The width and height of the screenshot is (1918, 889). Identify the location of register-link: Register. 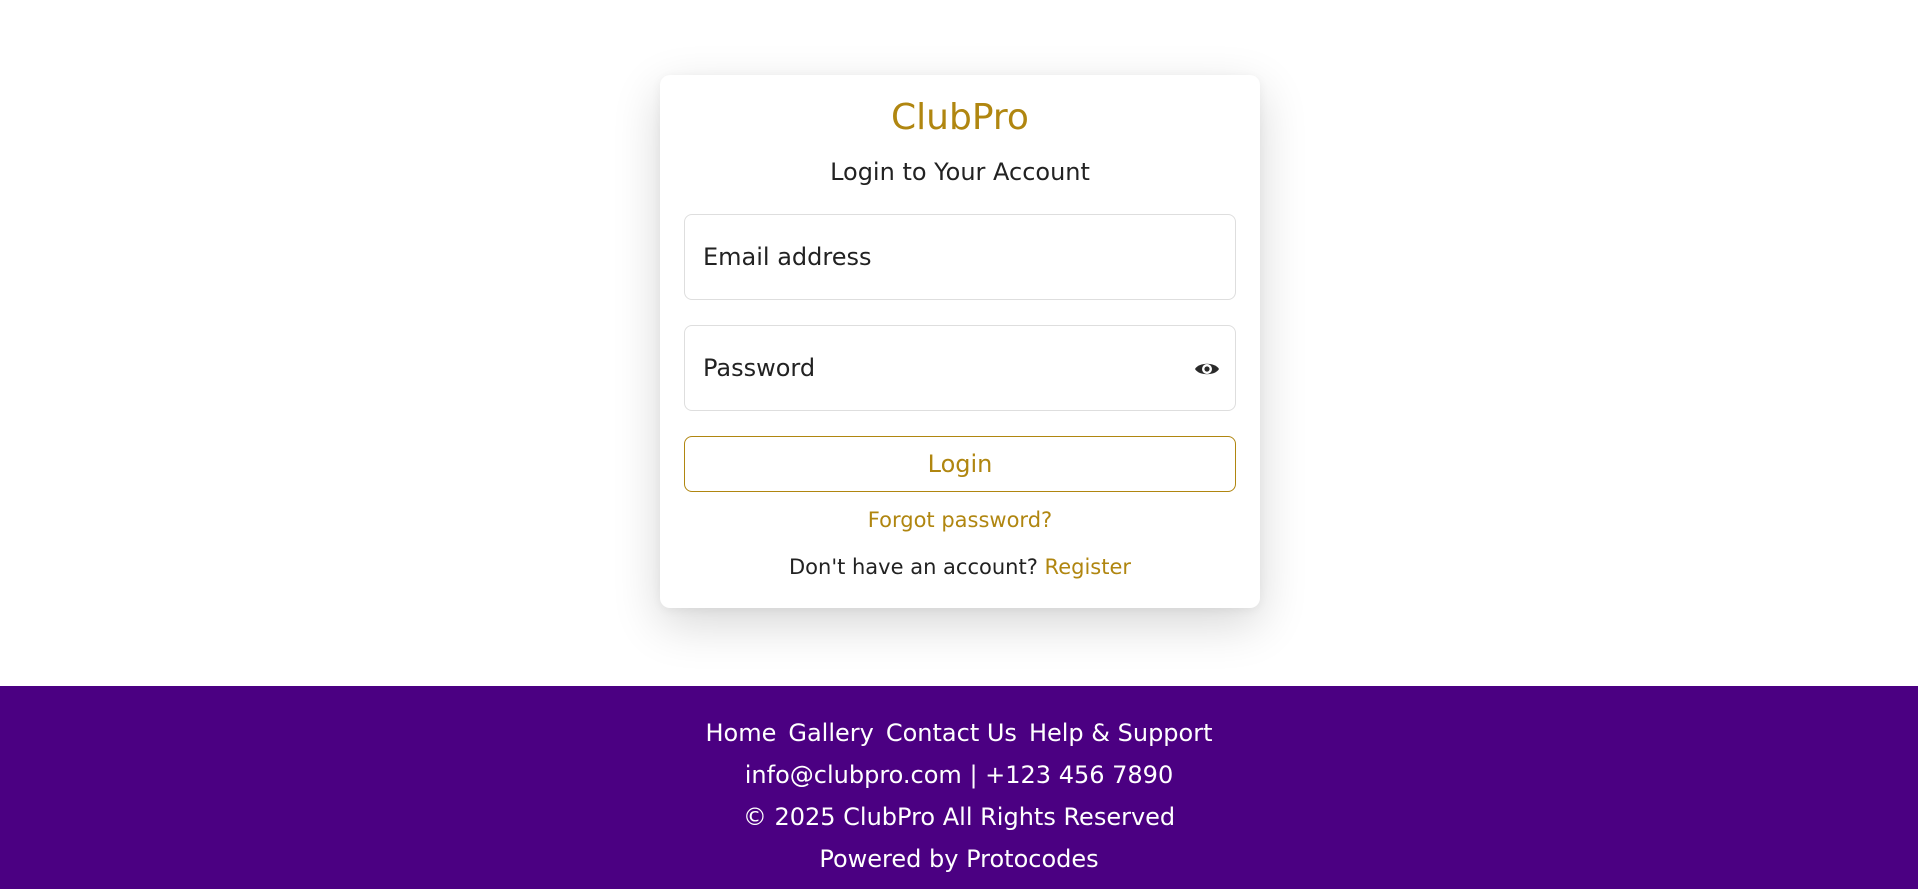
(1088, 567).